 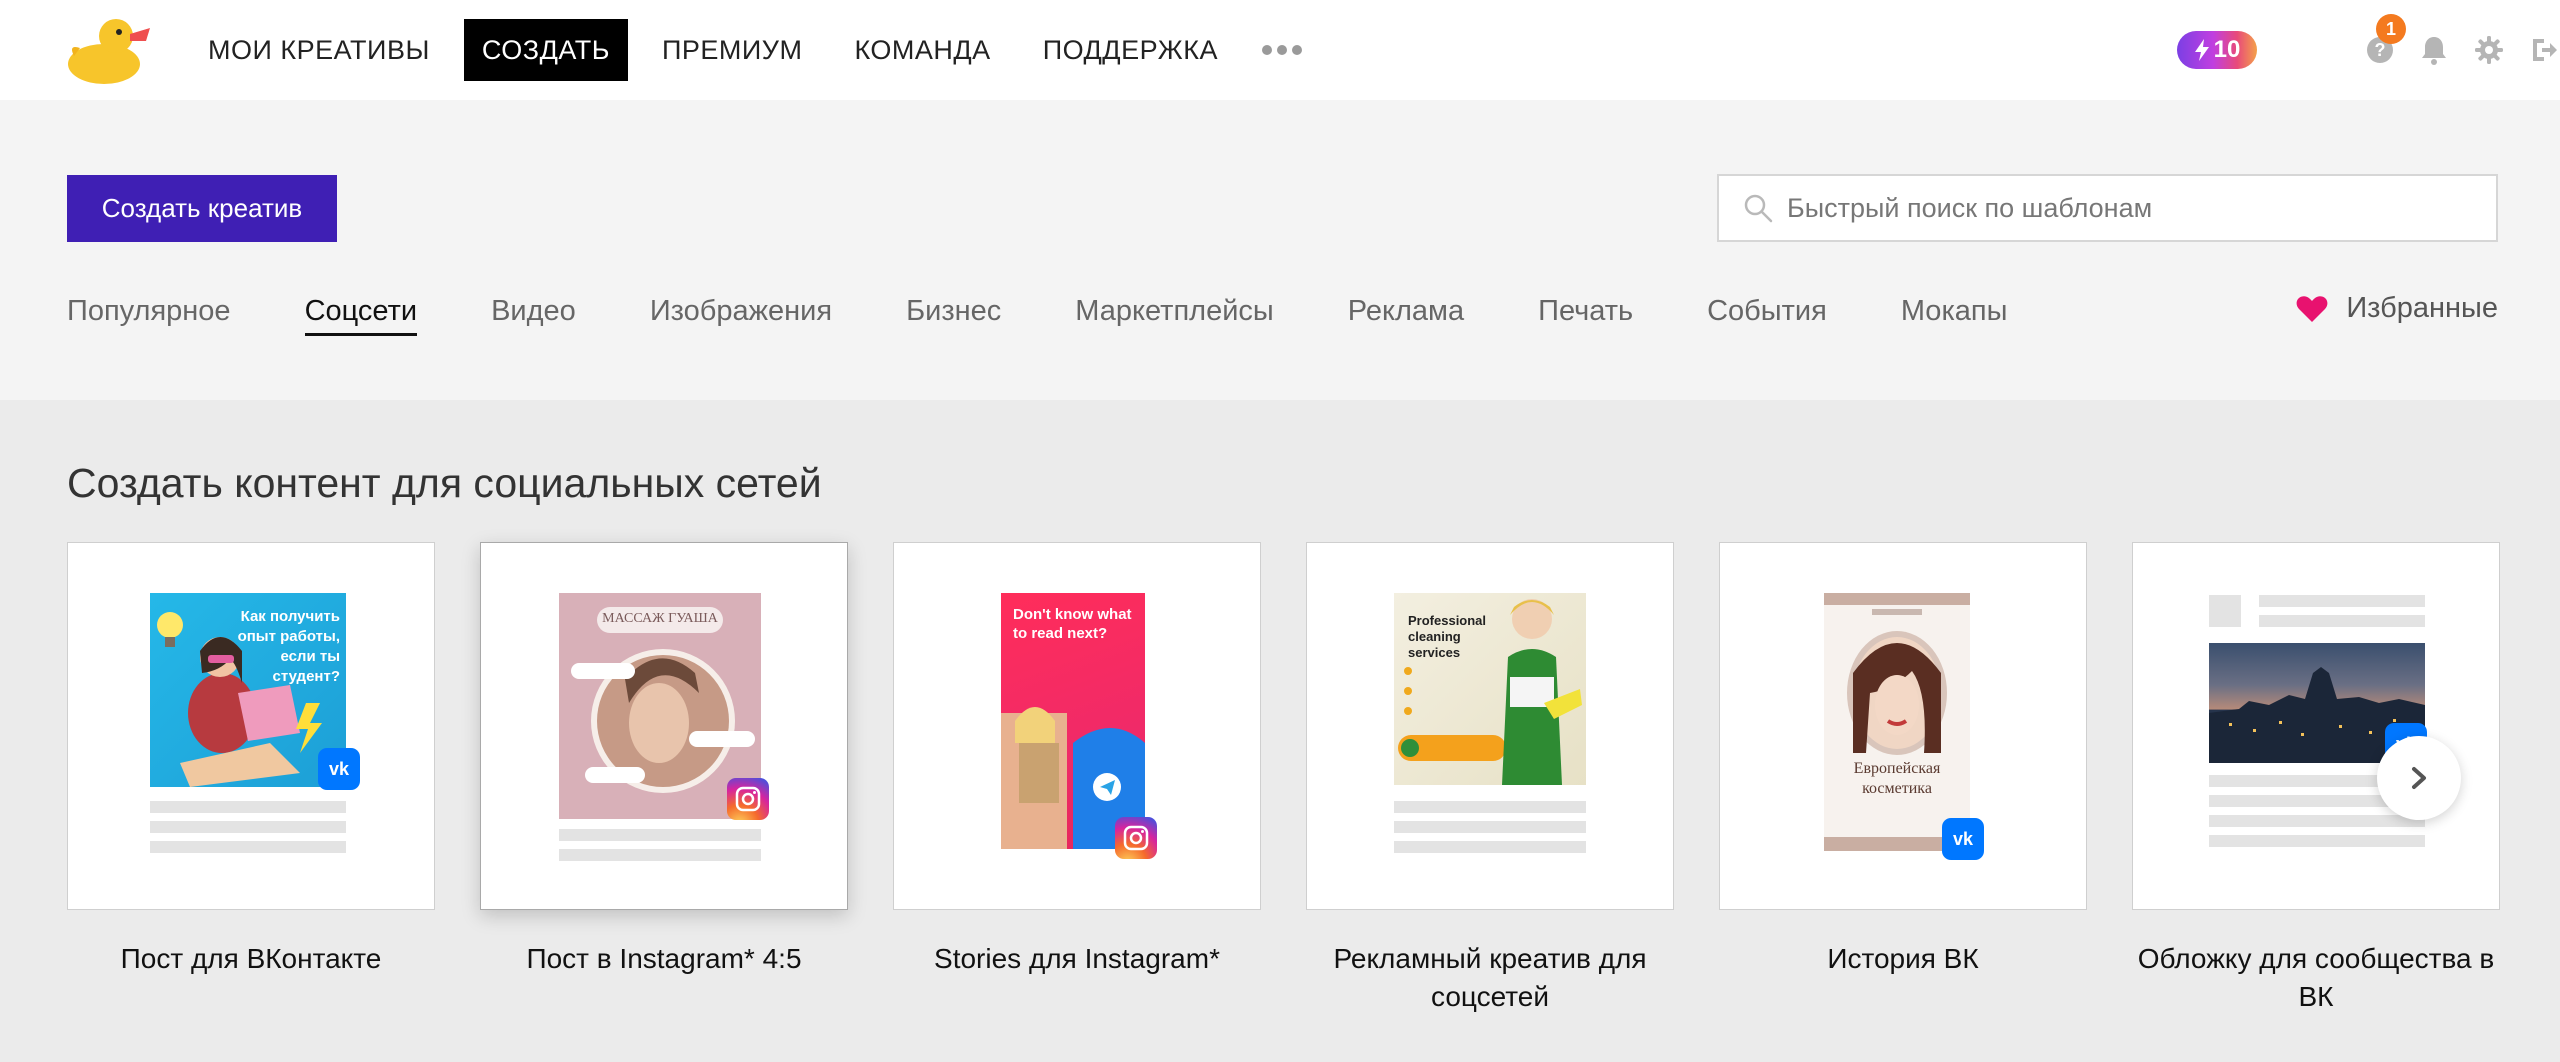 I want to click on template-search, so click(x=2107, y=208).